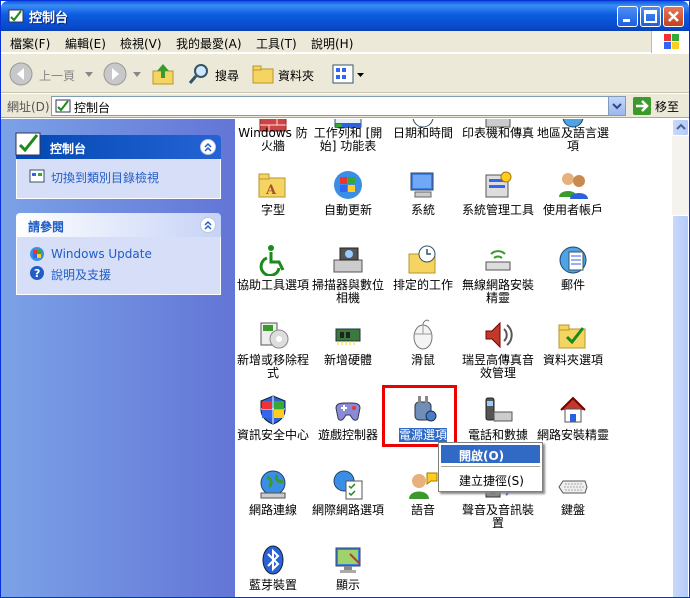 This screenshot has height=598, width=690. Describe the element at coordinates (273, 260) in the screenshot. I see `accessibility-icon` at that location.